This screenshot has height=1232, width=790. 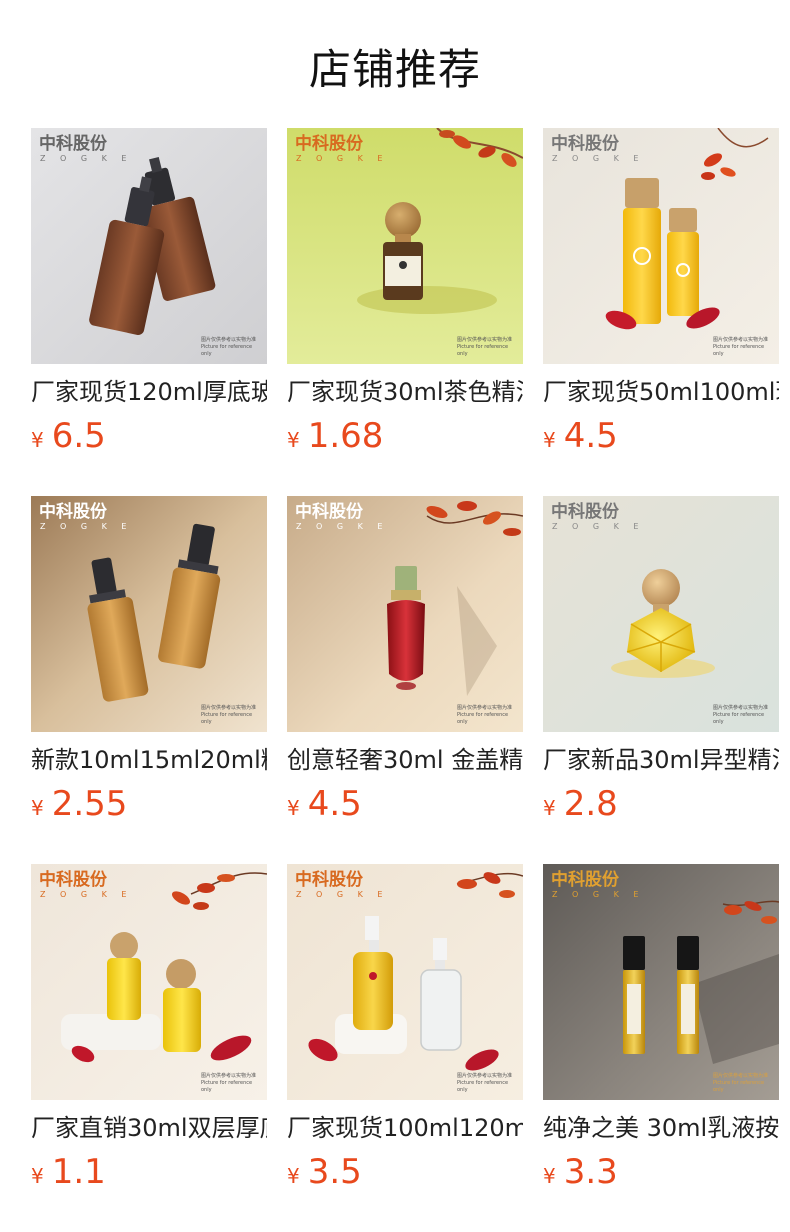 What do you see at coordinates (149, 436) in the screenshot?
I see `product-price: ¥6.5` at bounding box center [149, 436].